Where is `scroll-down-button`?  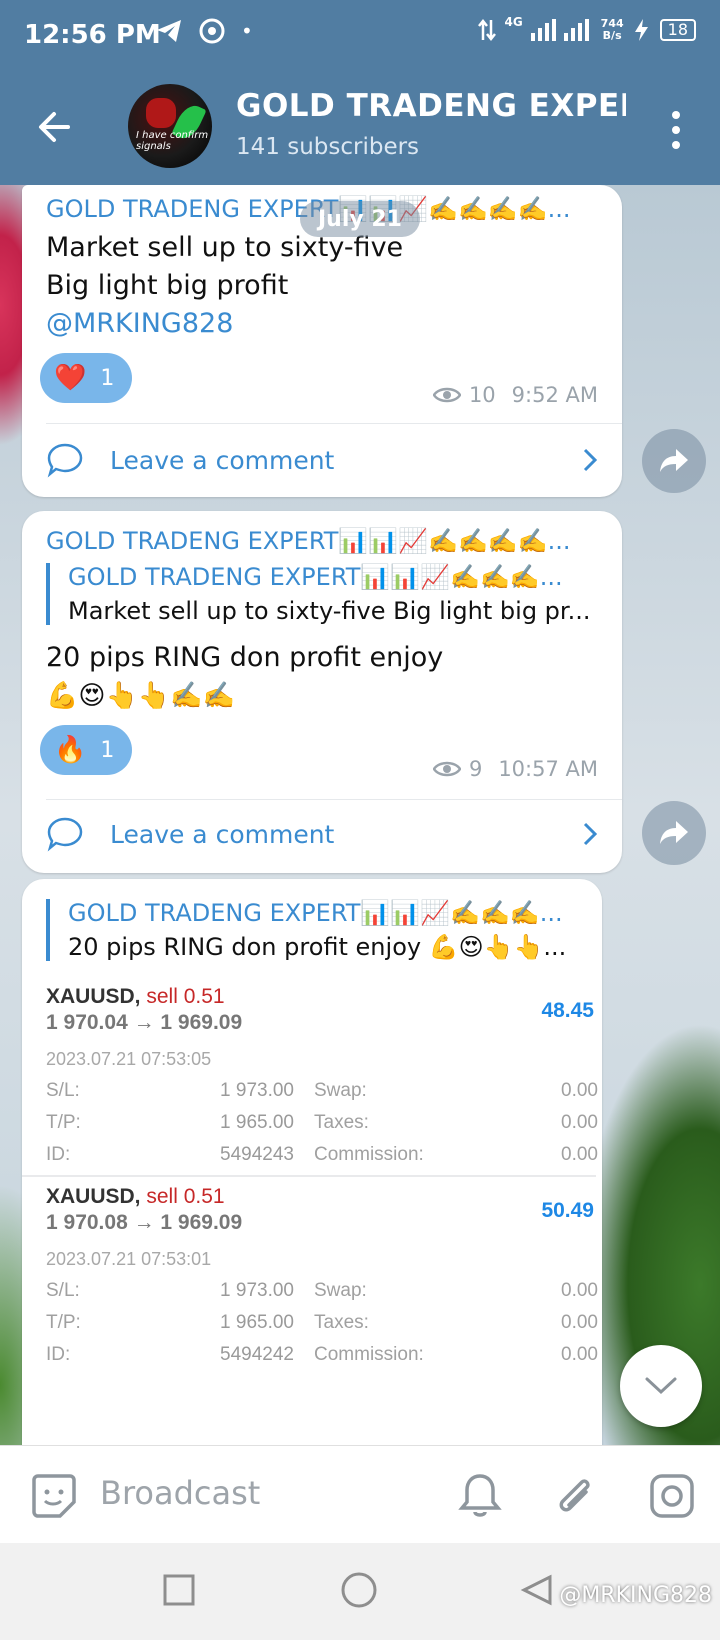 scroll-down-button is located at coordinates (661, 1386).